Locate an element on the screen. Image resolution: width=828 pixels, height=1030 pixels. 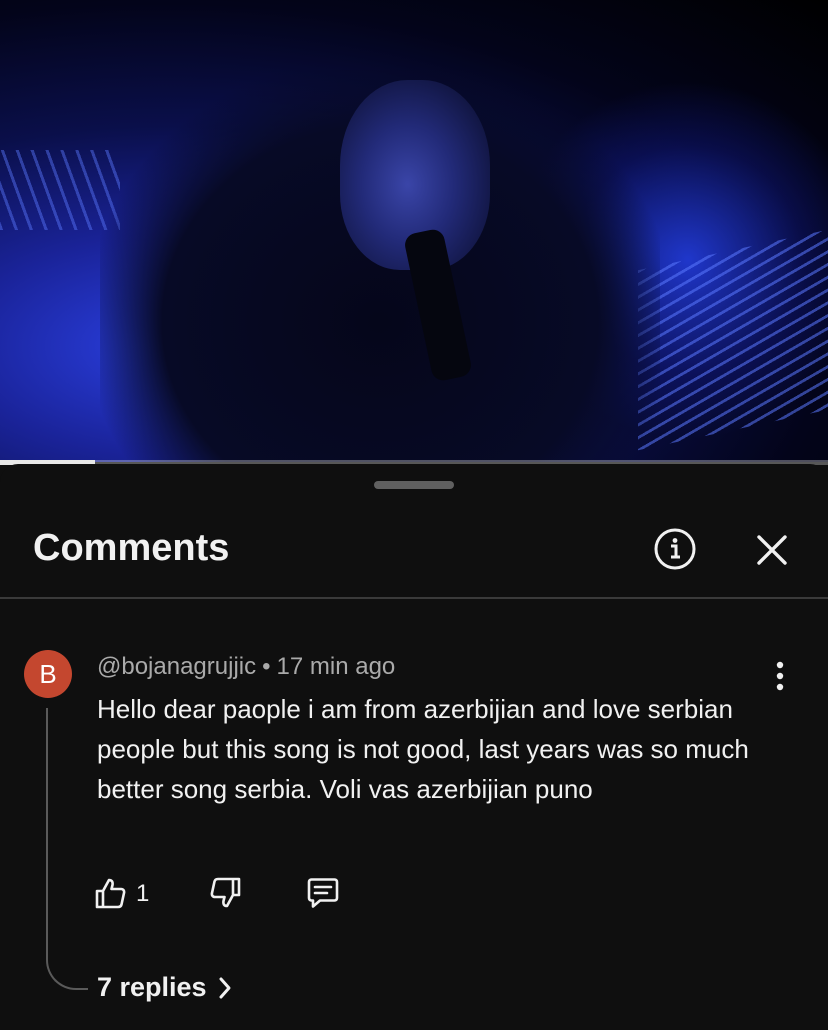
thumbs-down-icon is located at coordinates (225, 892).